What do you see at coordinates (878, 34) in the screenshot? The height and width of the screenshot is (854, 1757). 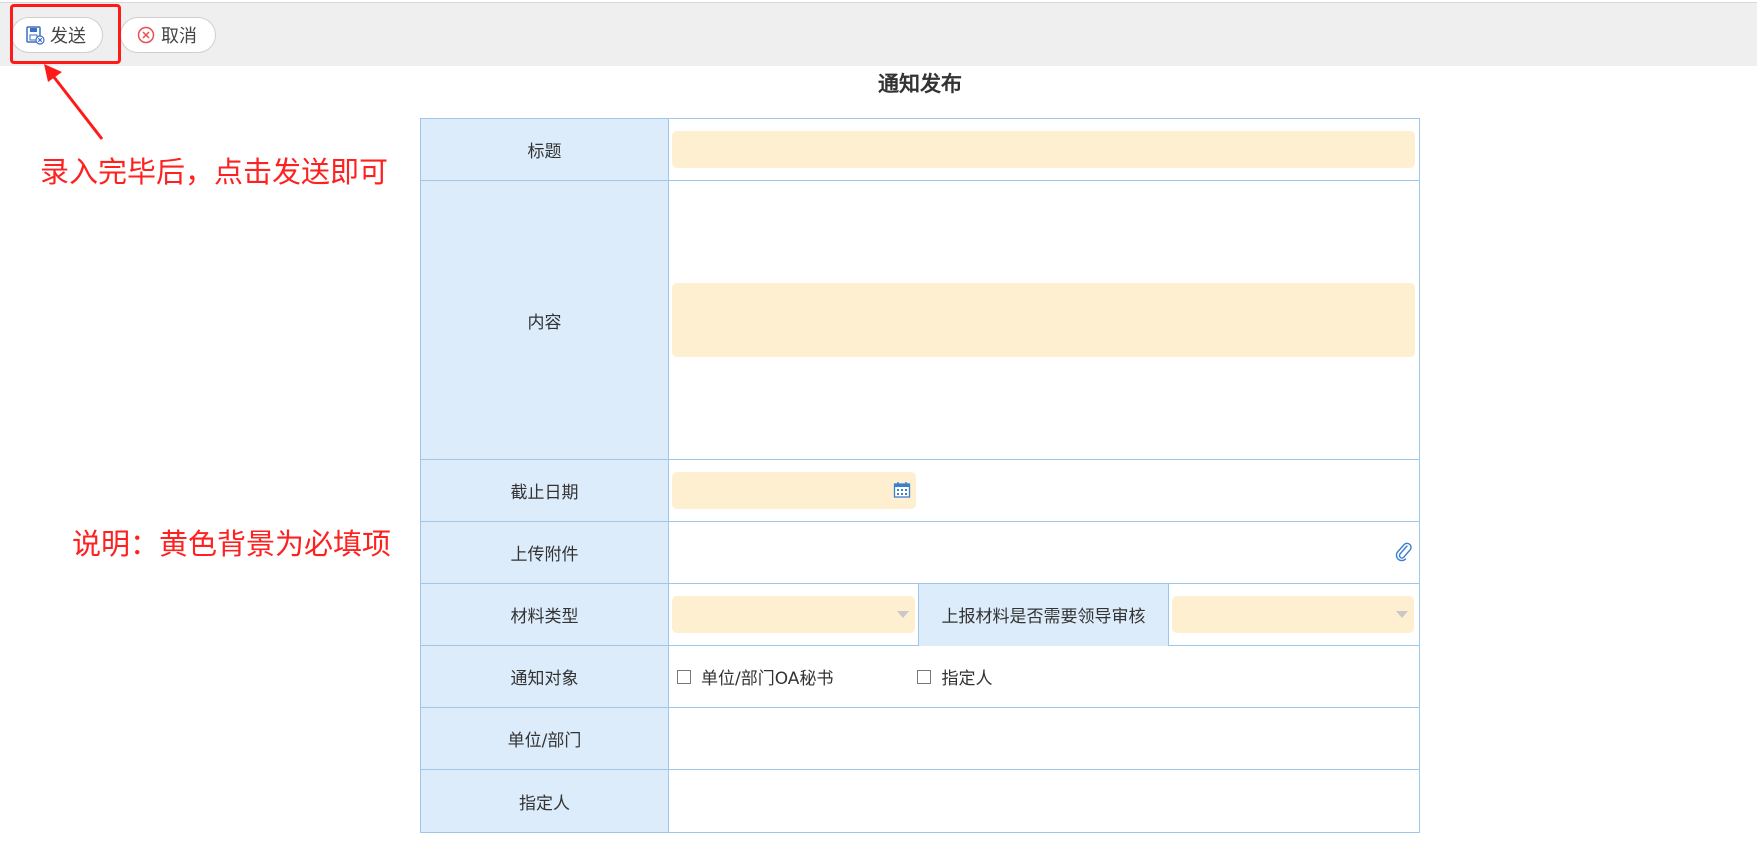 I see `toolbar: 发送 取消` at bounding box center [878, 34].